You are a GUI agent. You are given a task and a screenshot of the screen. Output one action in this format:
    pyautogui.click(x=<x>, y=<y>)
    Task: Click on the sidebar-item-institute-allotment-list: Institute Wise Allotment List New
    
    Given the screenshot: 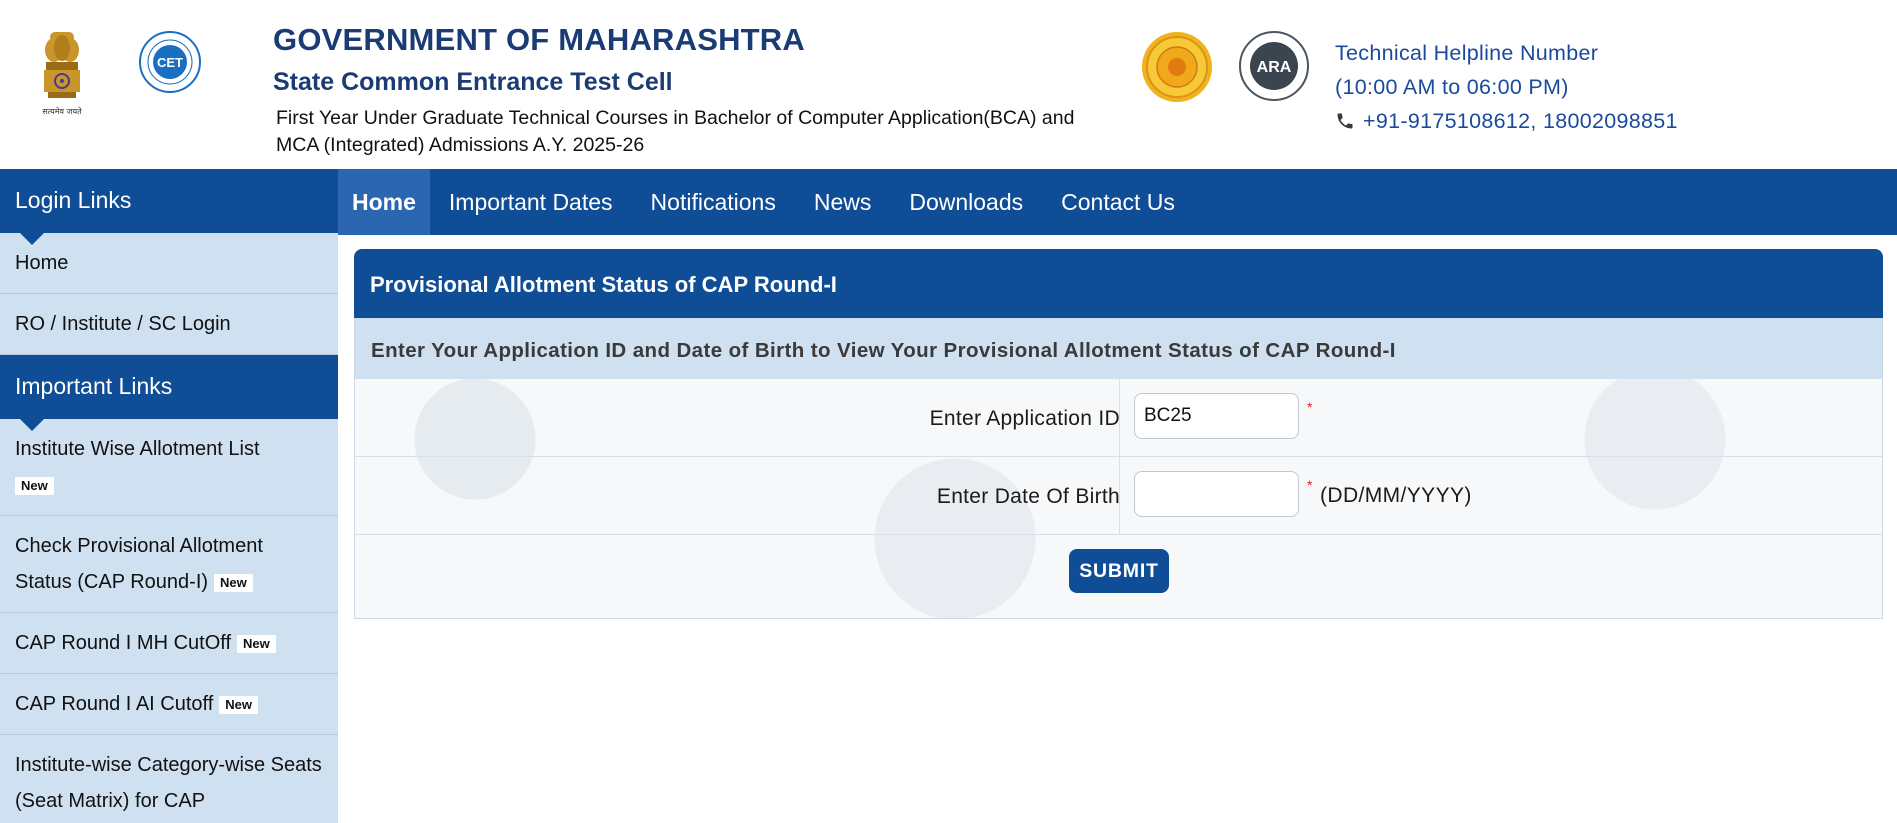 What is the action you would take?
    pyautogui.click(x=169, y=467)
    